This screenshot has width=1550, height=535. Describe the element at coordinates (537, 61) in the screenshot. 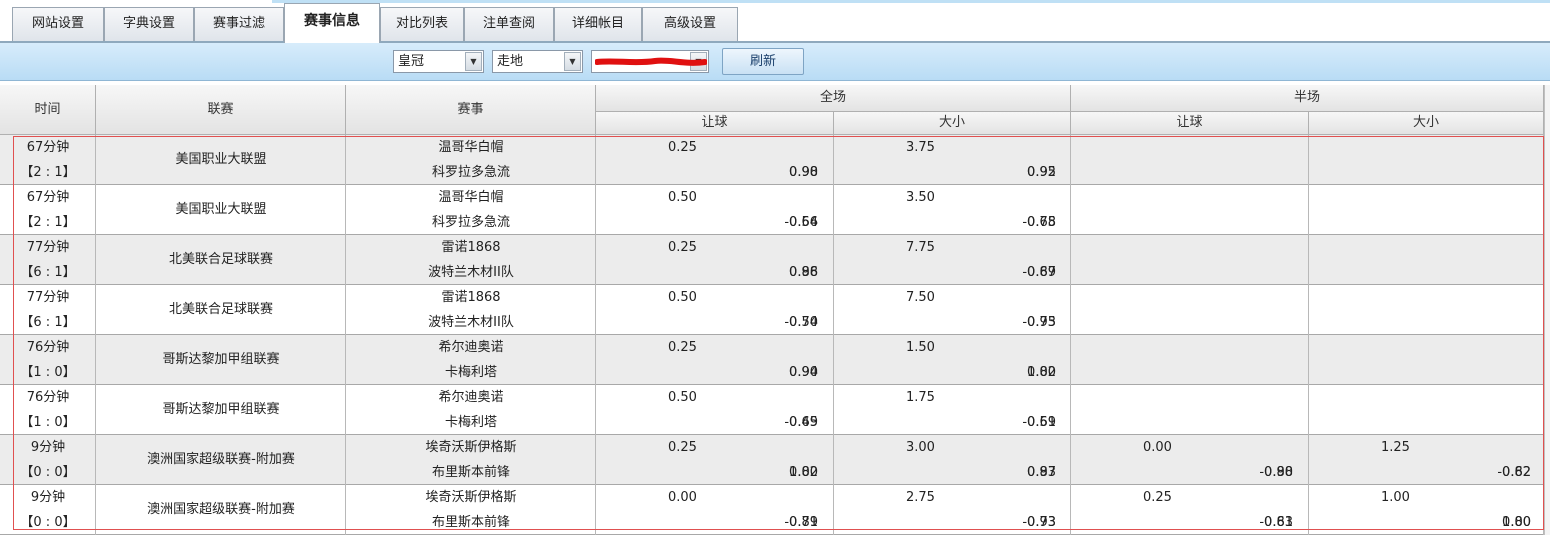

I see `mode-select: 走地 ▼` at that location.